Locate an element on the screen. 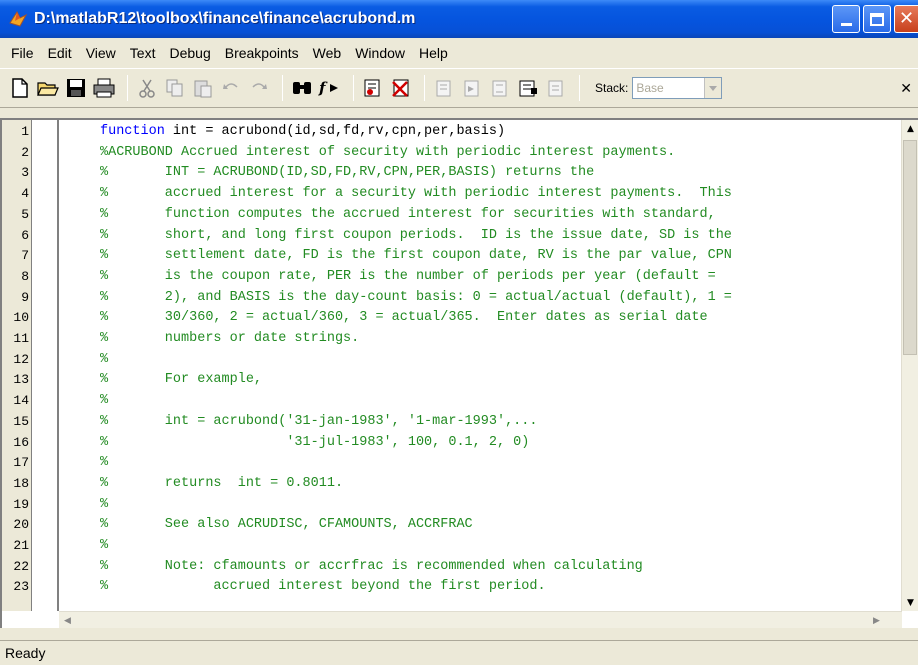 The width and height of the screenshot is (918, 665). menu-help: Help is located at coordinates (433, 53).